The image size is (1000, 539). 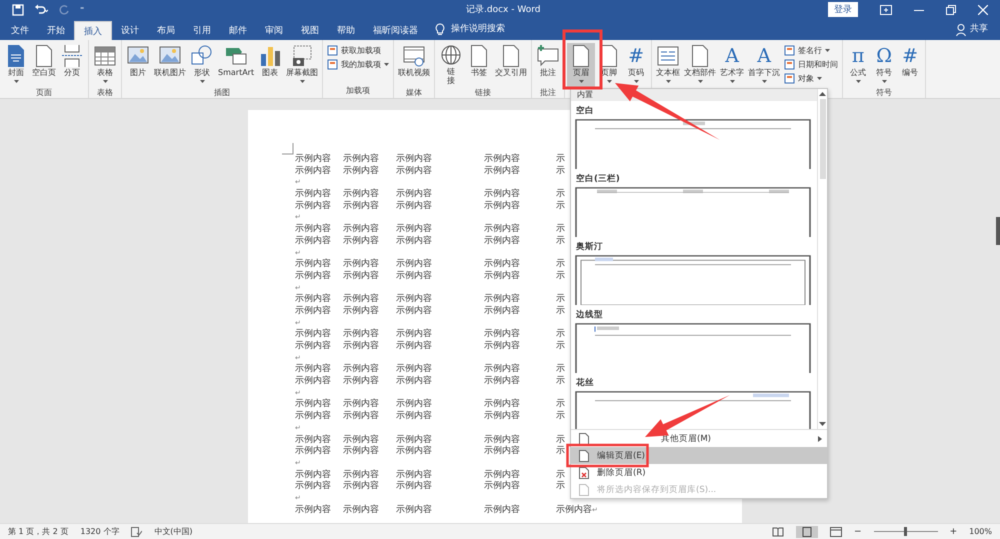 I want to click on ribbon-tab: 帮助, so click(x=346, y=30).